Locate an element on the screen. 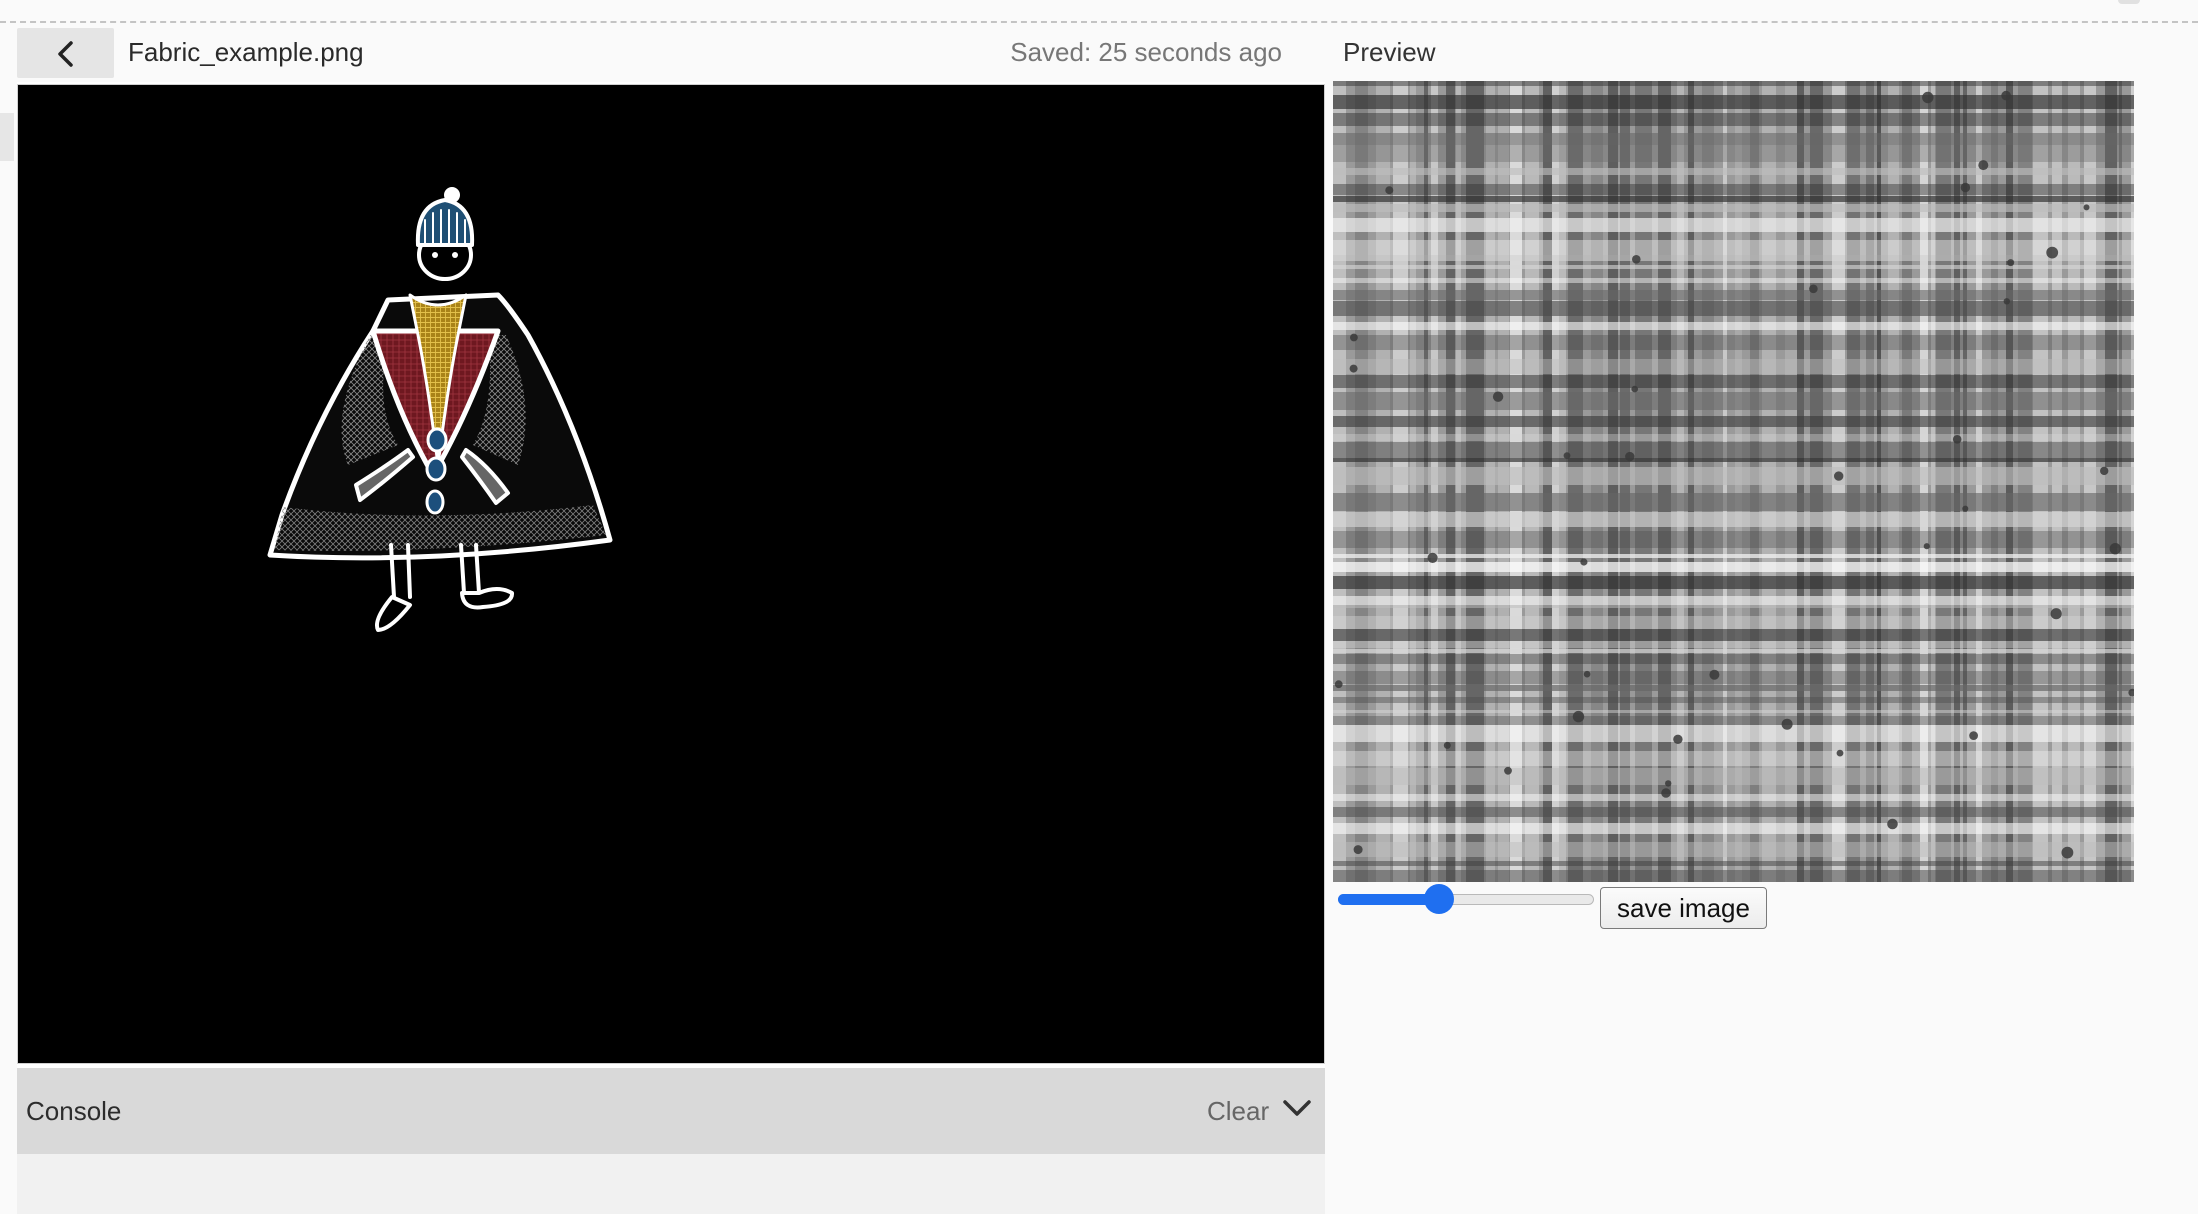 The image size is (2198, 1214). back-button is located at coordinates (65, 53).